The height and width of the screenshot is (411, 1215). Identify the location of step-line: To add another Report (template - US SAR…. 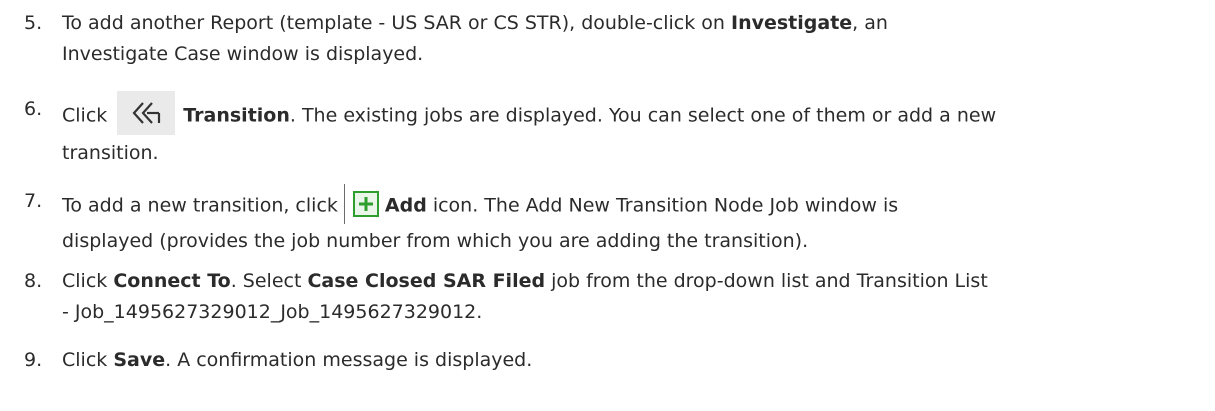
(633, 23).